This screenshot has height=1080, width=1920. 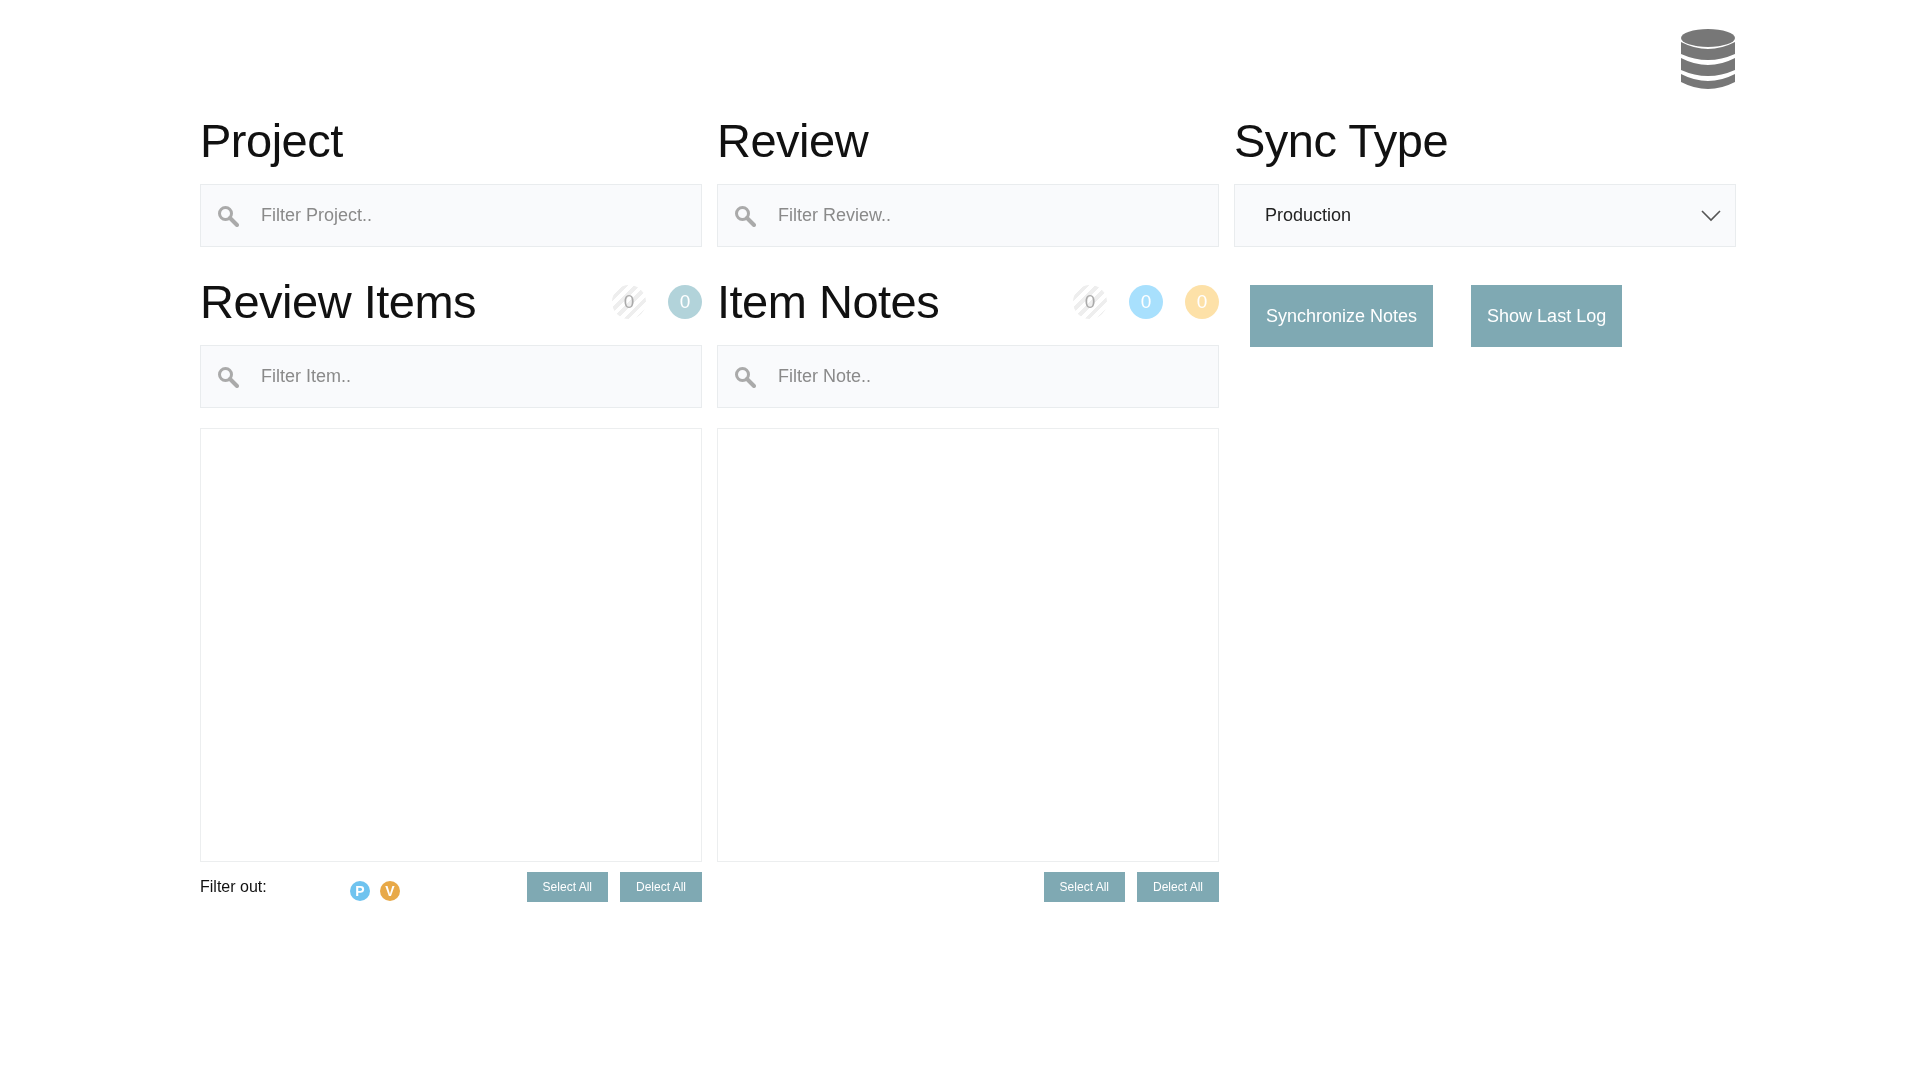 I want to click on search-input: Filter Review.., so click(x=989, y=215).